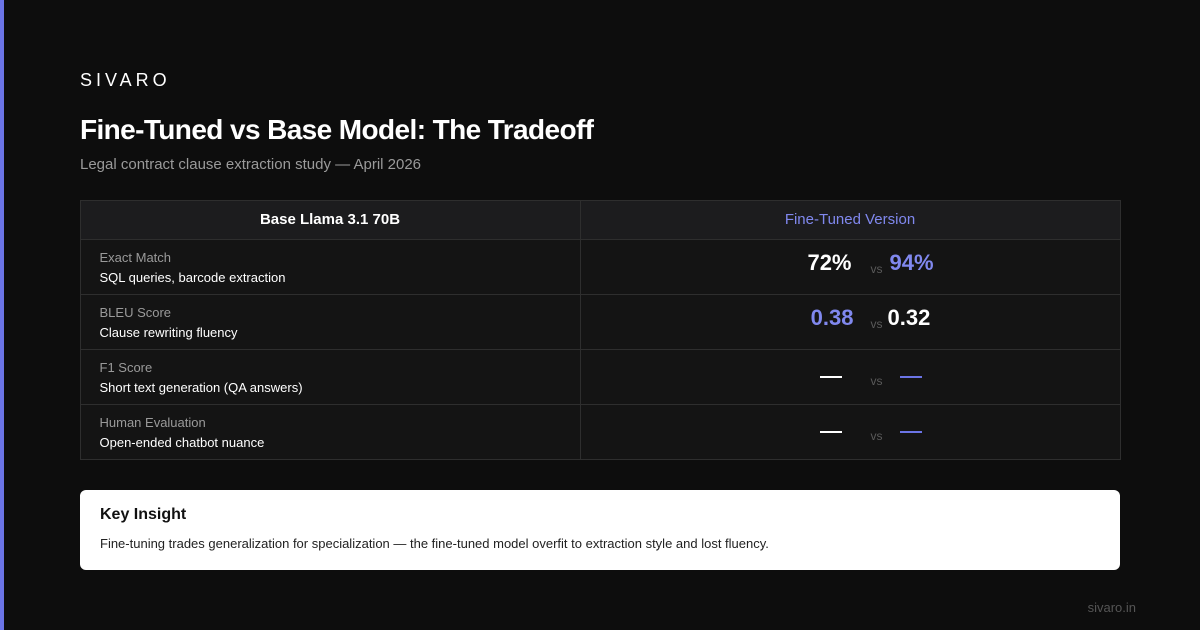 This screenshot has height=630, width=1200. I want to click on metric-name: Exact Match, so click(135, 257).